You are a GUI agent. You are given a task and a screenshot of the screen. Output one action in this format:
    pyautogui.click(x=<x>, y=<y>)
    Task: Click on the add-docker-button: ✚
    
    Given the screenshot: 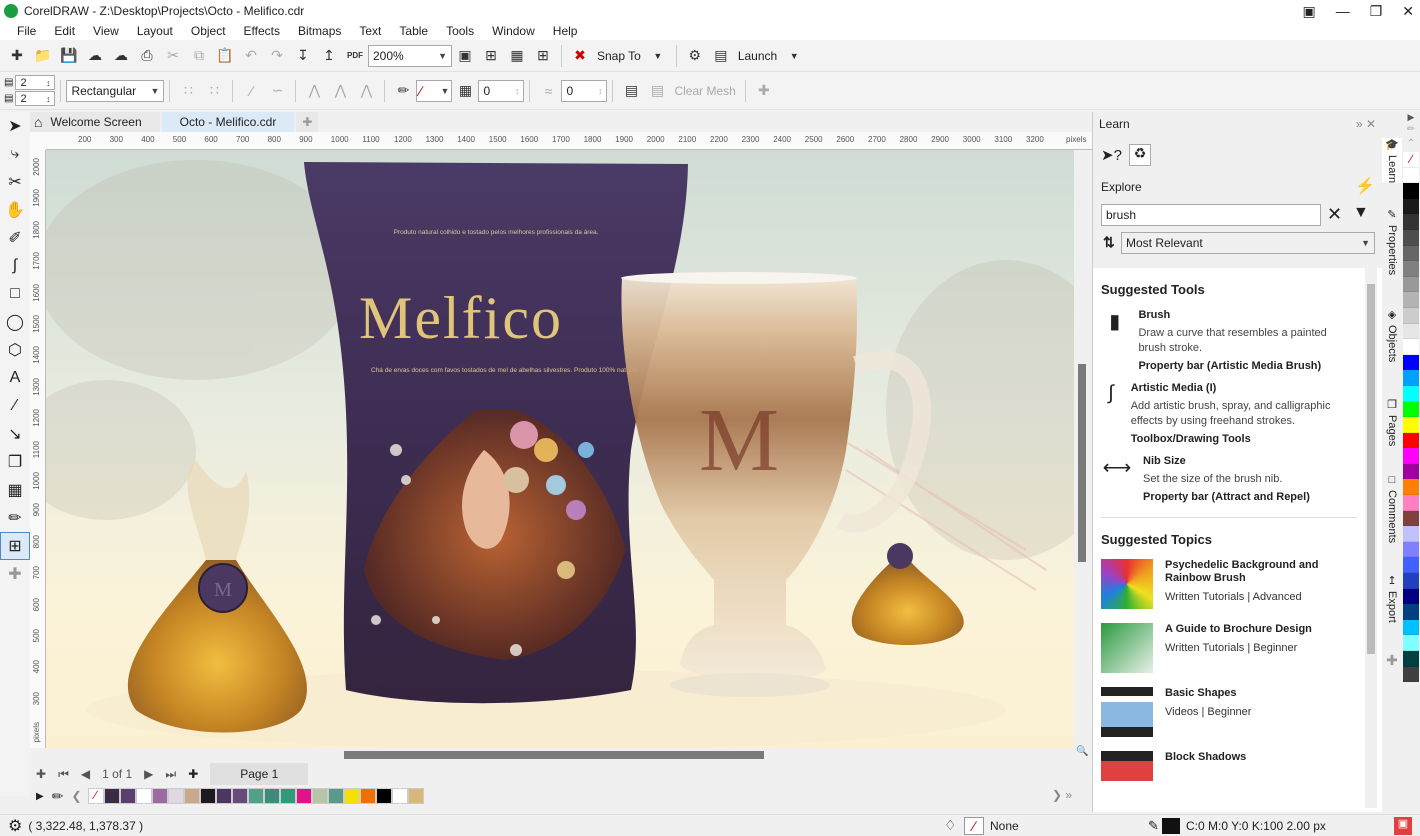 What is the action you would take?
    pyautogui.click(x=1392, y=660)
    